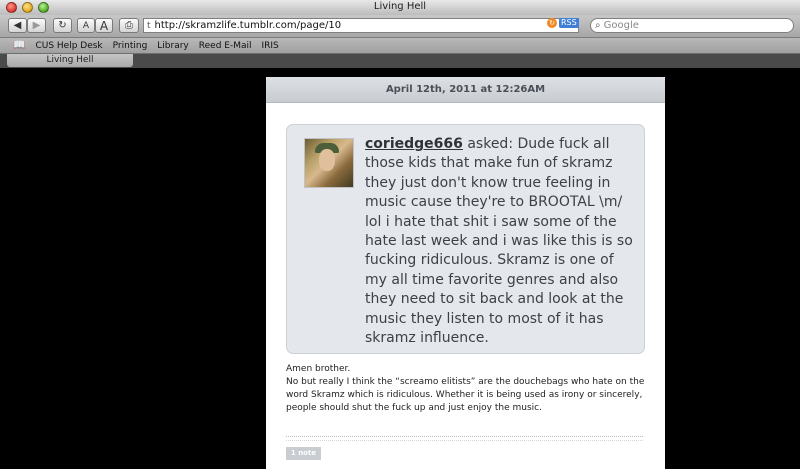 This screenshot has height=469, width=800. I want to click on rss-badge: RSS, so click(569, 23).